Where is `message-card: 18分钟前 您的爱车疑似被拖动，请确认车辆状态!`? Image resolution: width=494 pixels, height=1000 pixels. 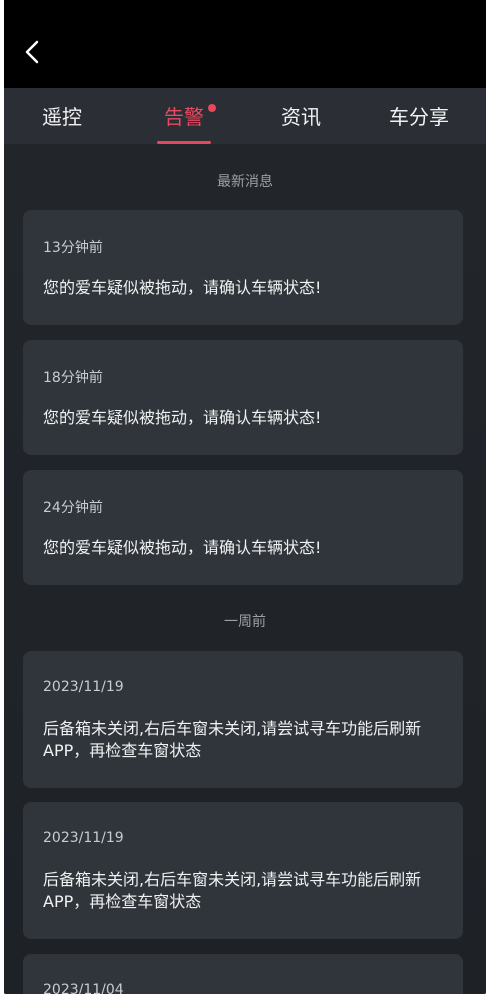
message-card: 18分钟前 您的爱车疑似被拖动，请确认车辆状态! is located at coordinates (243, 397).